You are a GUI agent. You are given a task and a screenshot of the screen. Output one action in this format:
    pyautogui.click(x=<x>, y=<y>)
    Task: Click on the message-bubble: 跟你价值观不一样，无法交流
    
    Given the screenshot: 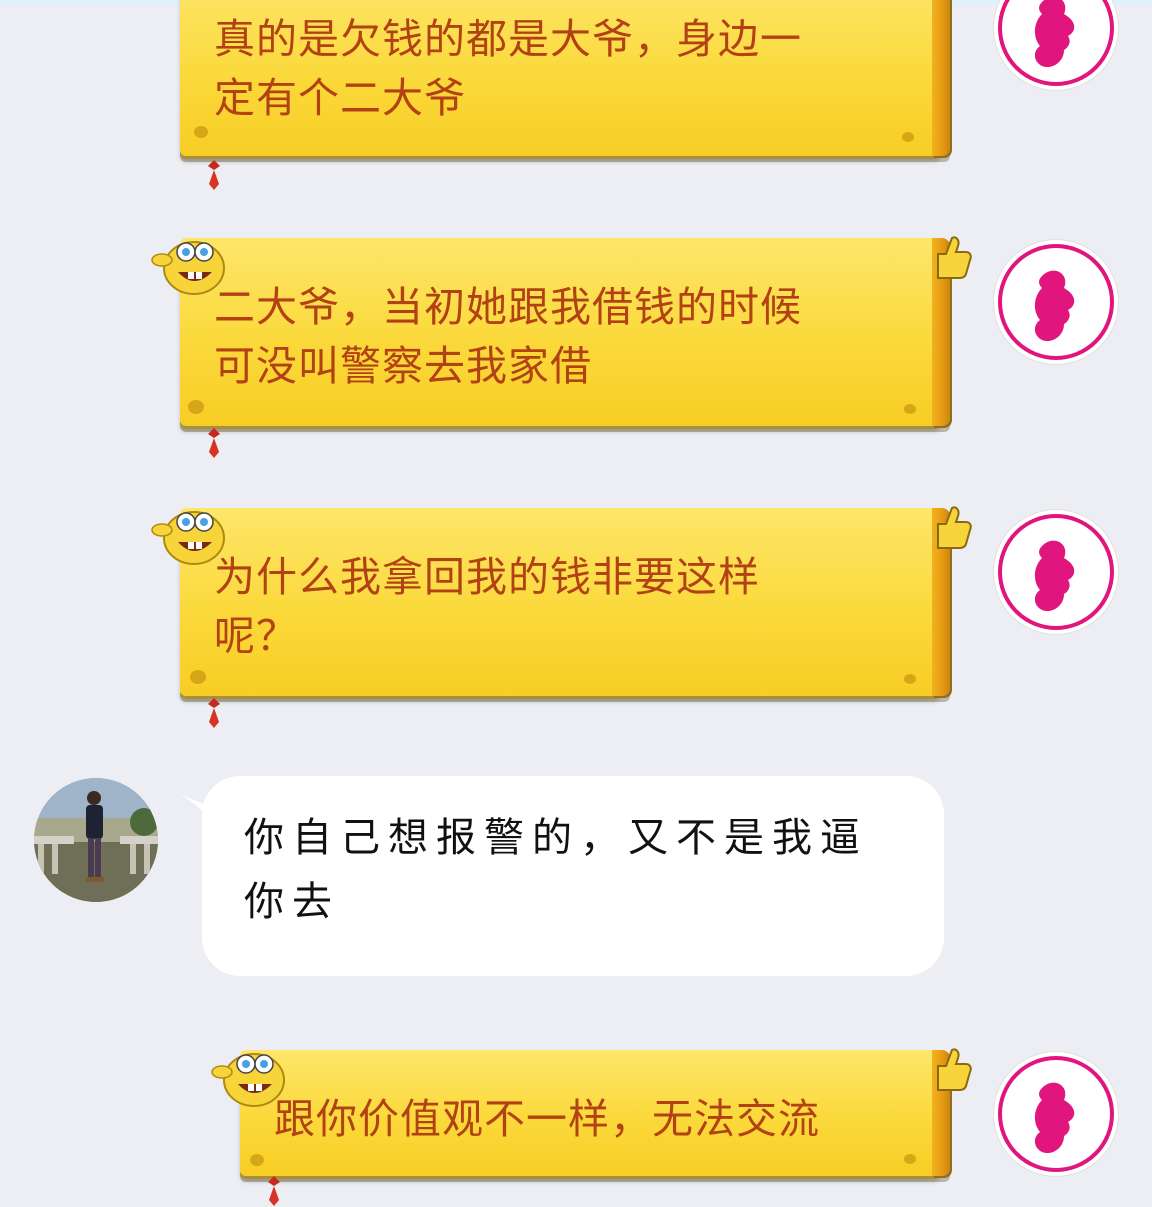 What is the action you would take?
    pyautogui.click(x=595, y=1116)
    